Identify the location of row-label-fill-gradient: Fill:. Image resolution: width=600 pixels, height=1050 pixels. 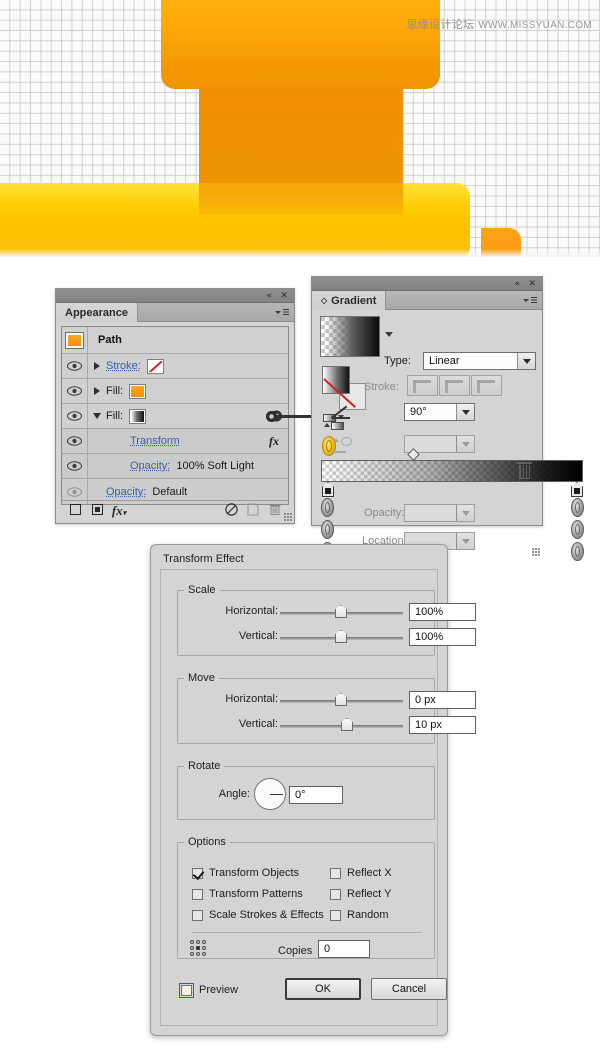
(114, 416).